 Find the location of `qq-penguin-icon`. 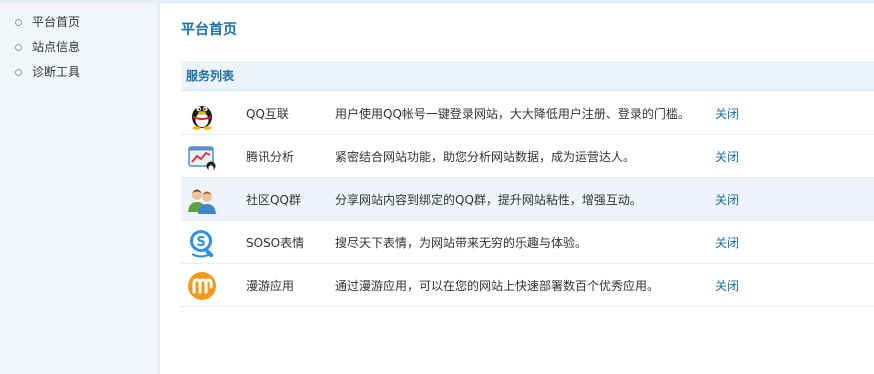

qq-penguin-icon is located at coordinates (202, 118).